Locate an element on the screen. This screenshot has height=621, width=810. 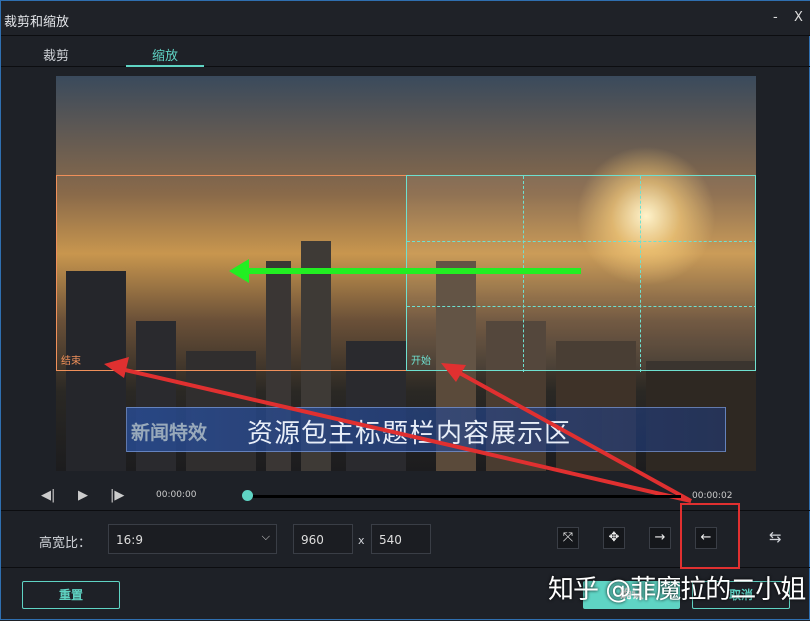
arrow-right-icon: → is located at coordinates (660, 538).